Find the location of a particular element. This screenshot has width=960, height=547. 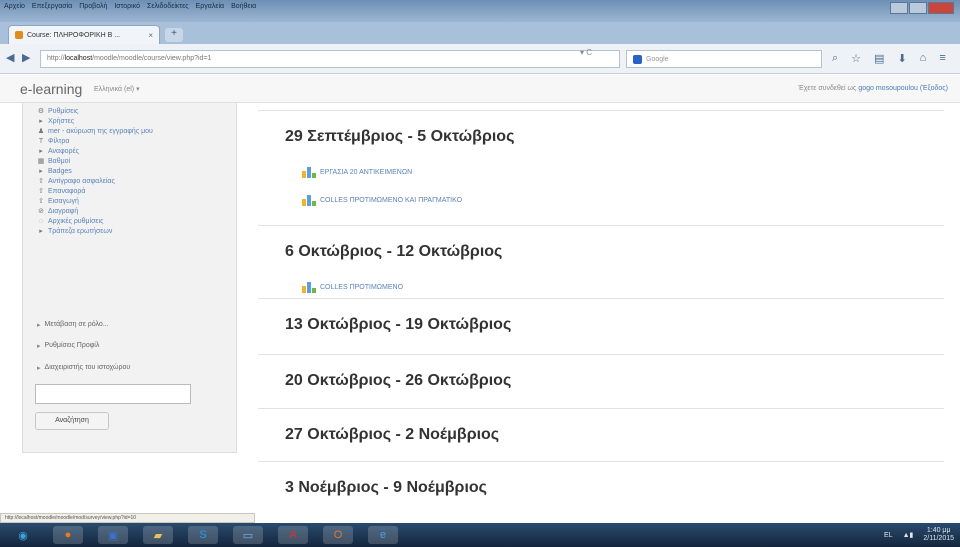

forward-icon: ▶ is located at coordinates (26, 57).